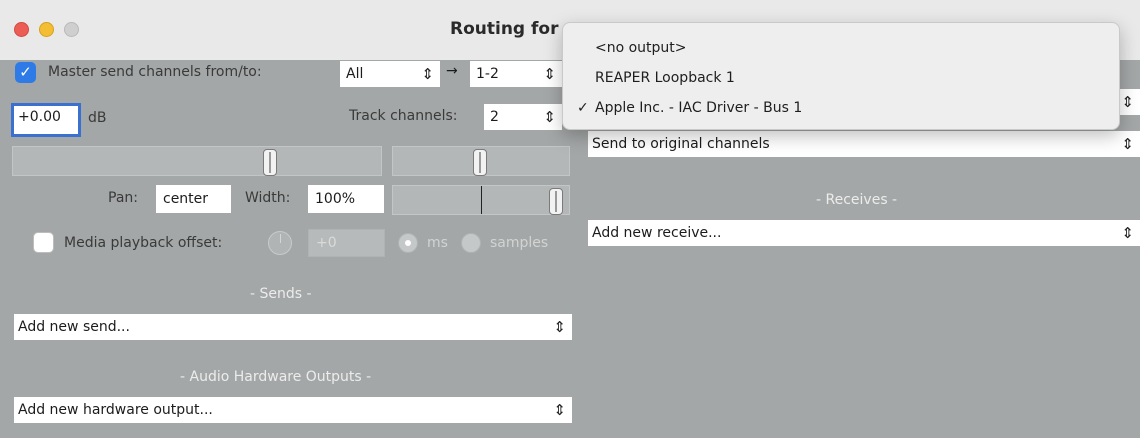  What do you see at coordinates (281, 294) in the screenshot?
I see `sends-header: - Sends -` at bounding box center [281, 294].